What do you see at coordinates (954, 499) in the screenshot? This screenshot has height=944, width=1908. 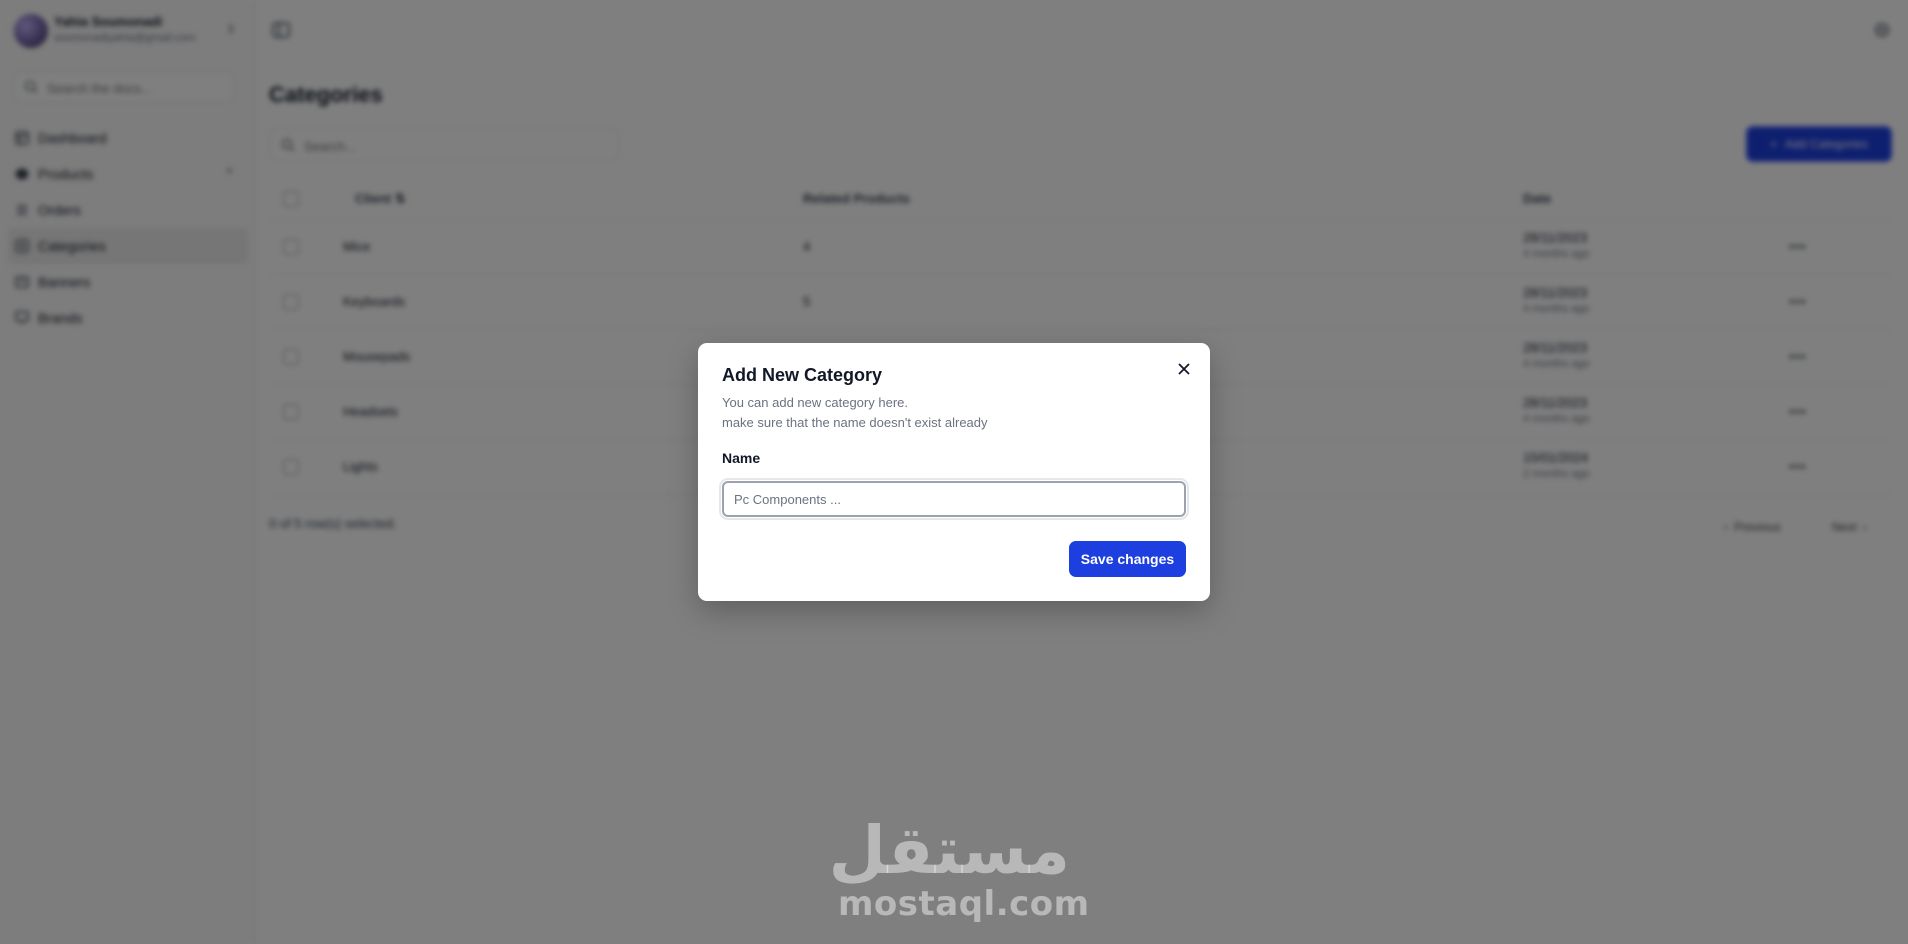 I see `category-name-input` at bounding box center [954, 499].